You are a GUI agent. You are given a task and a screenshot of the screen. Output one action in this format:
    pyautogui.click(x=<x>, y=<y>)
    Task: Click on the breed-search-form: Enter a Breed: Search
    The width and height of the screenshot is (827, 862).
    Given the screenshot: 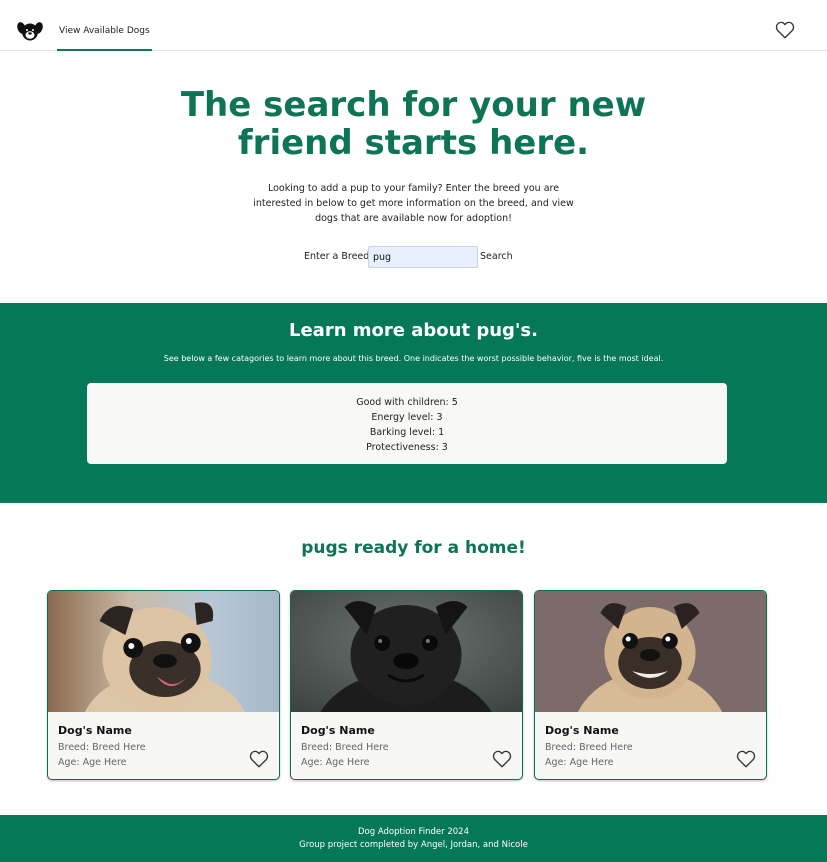 What is the action you would take?
    pyautogui.click(x=413, y=257)
    